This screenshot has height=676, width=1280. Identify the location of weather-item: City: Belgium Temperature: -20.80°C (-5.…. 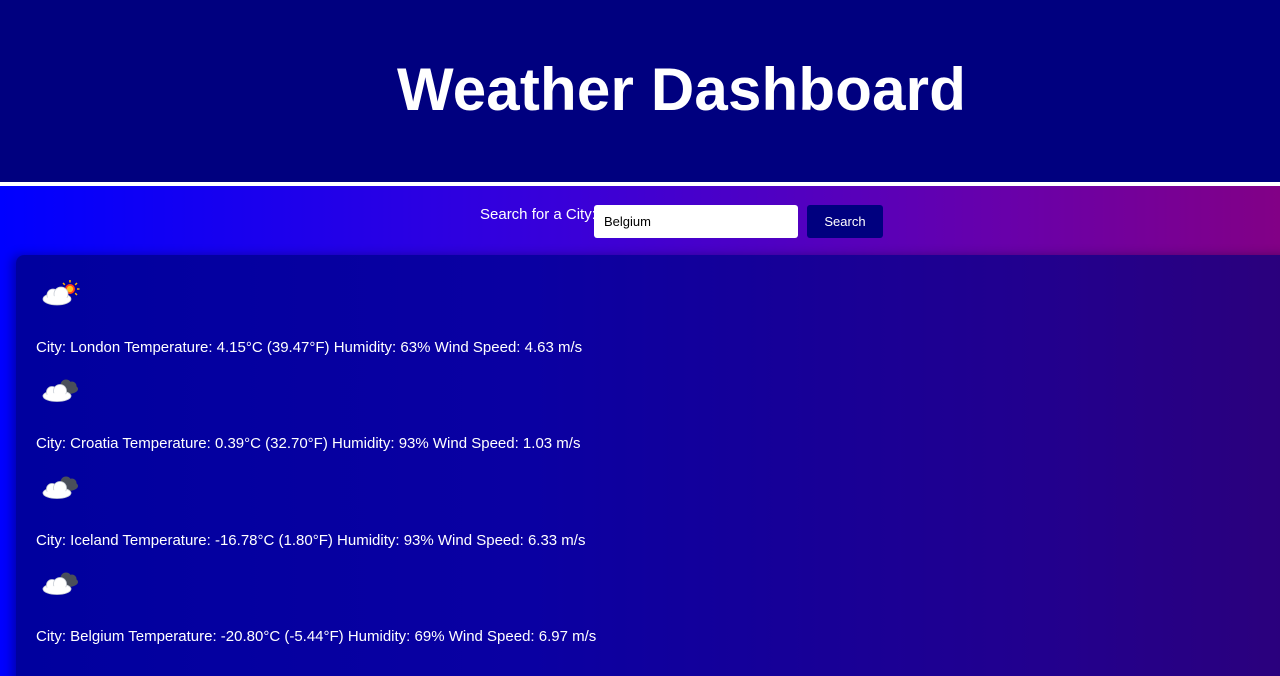
(486, 594).